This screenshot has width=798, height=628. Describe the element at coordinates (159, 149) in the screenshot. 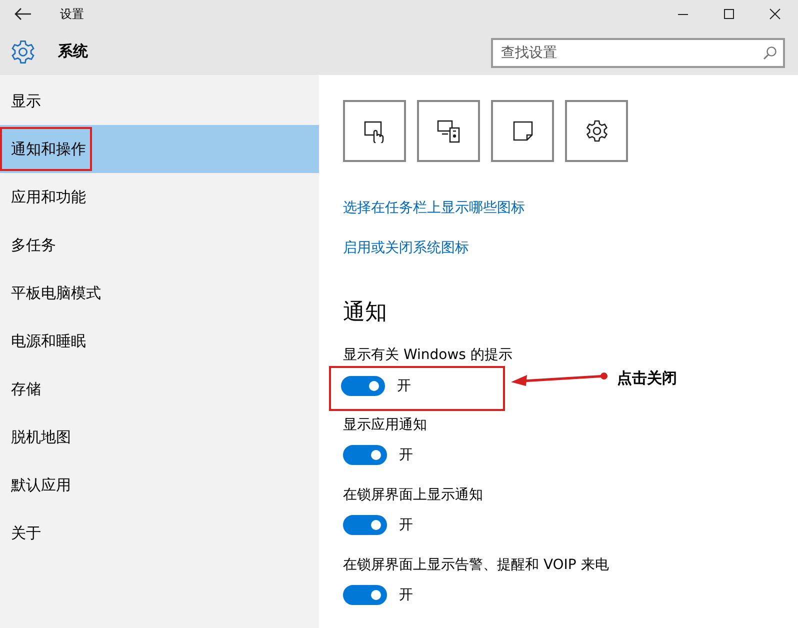

I see `sidebar-item: 通知和操作` at that location.